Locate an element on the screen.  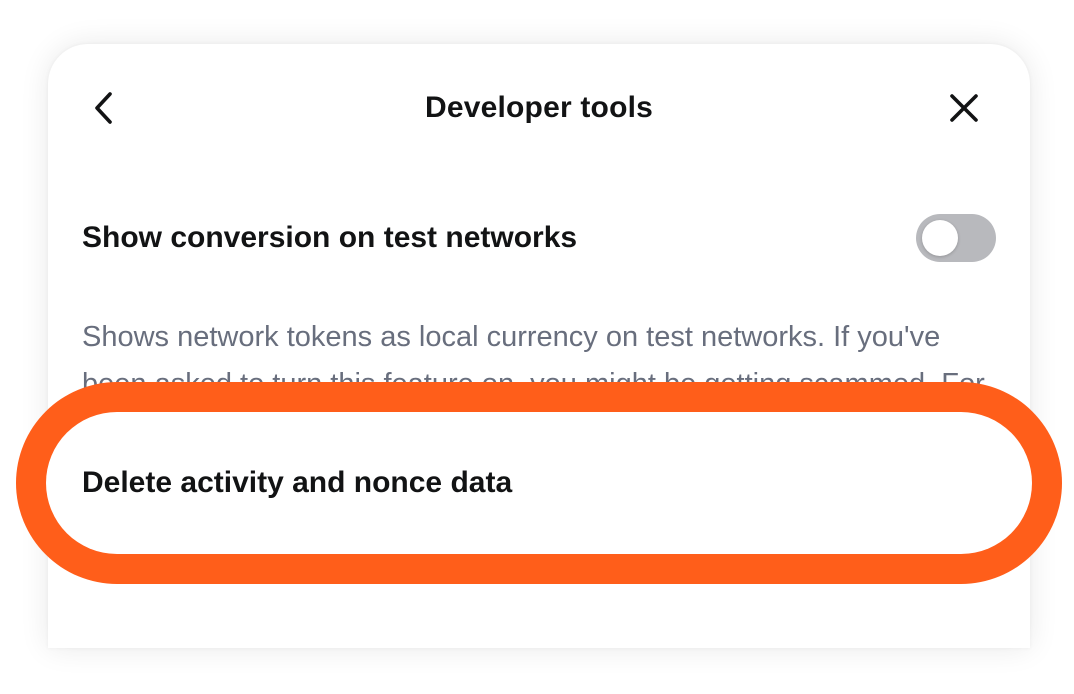
page-title: Developer tools is located at coordinates (539, 107).